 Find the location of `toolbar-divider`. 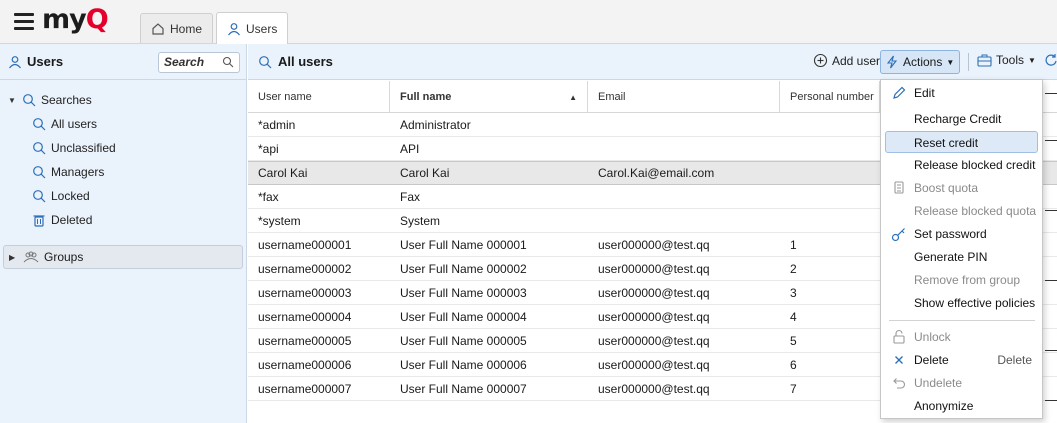

toolbar-divider is located at coordinates (968, 62).